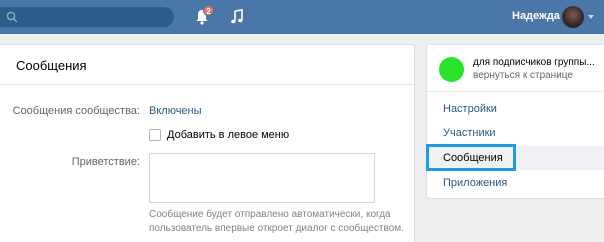  Describe the element at coordinates (536, 16) in the screenshot. I see `profile-username: Надежда` at that location.